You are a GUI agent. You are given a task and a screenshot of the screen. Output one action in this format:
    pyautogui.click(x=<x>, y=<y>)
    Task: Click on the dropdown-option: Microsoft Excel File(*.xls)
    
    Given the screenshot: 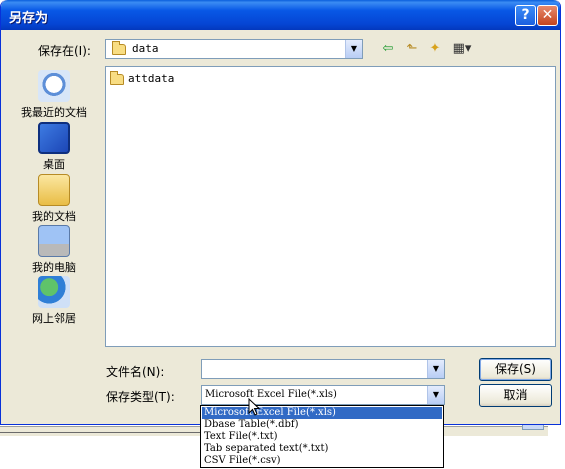 What is the action you would take?
    pyautogui.click(x=322, y=413)
    